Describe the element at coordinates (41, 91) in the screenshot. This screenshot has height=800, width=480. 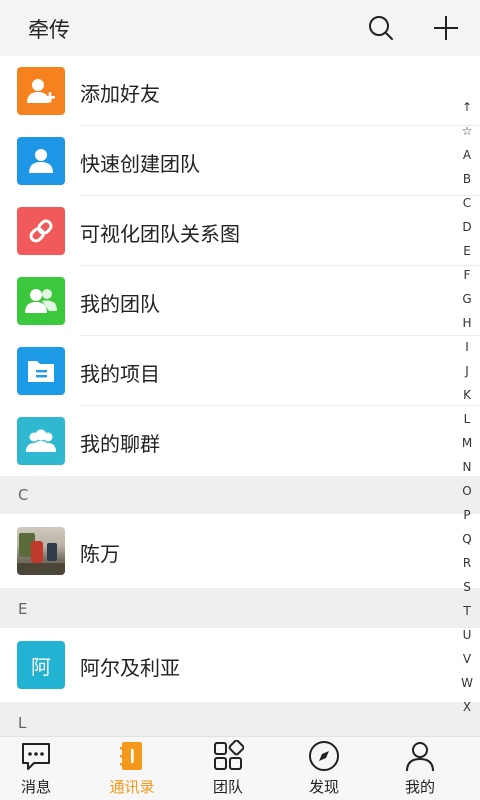
I see `add-friend-icon` at that location.